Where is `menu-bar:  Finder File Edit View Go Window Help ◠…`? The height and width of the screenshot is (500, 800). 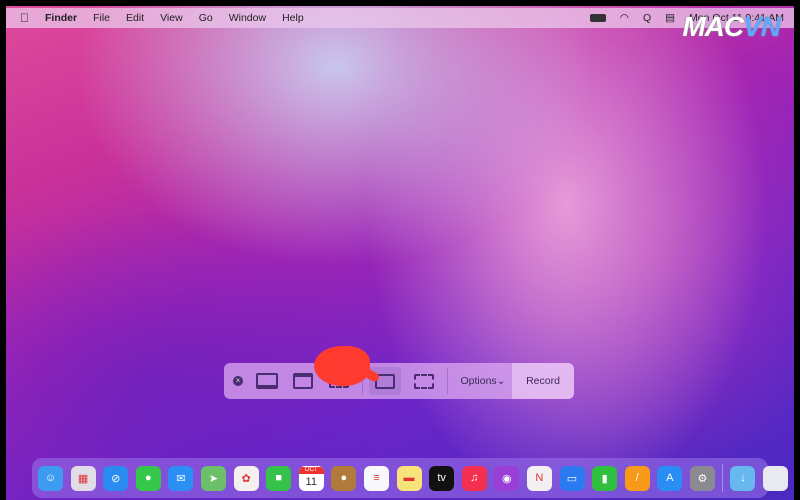 menu-bar:  Finder File Edit View Go Window Help ◠… is located at coordinates (400, 18).